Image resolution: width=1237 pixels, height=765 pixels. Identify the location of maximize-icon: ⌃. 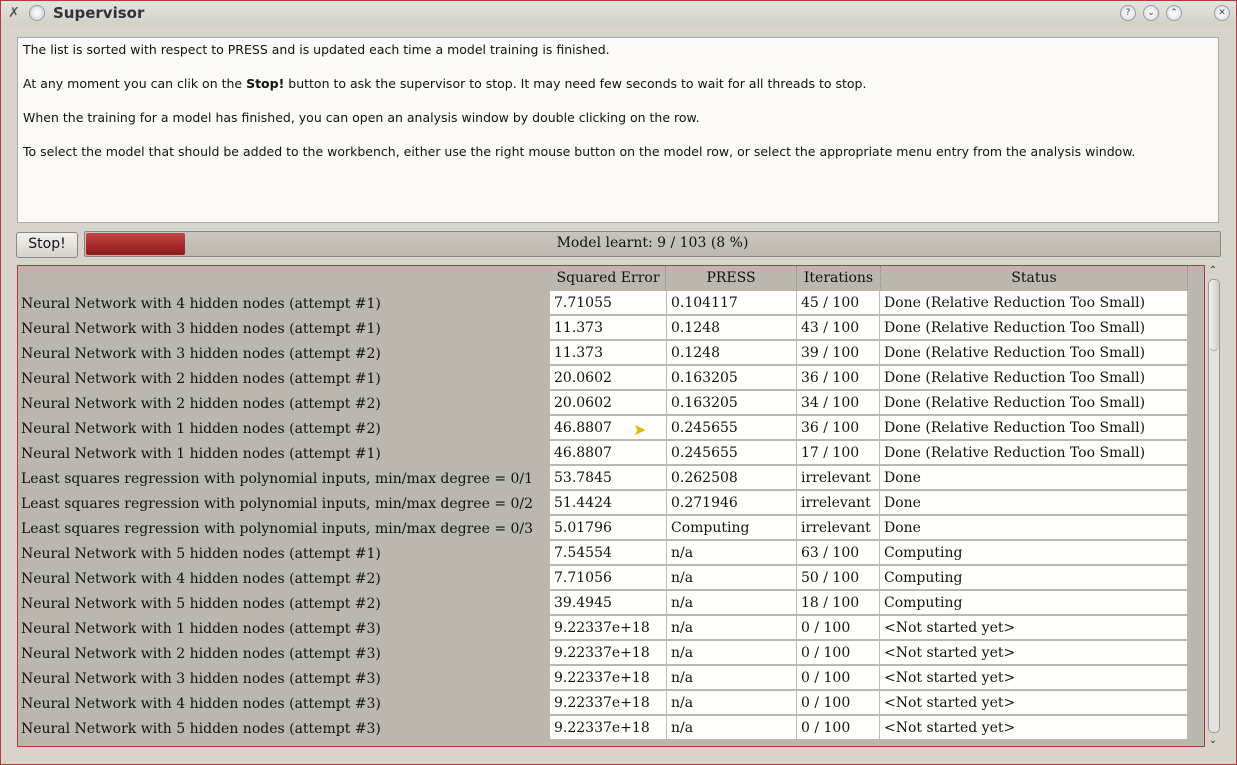
(1174, 13).